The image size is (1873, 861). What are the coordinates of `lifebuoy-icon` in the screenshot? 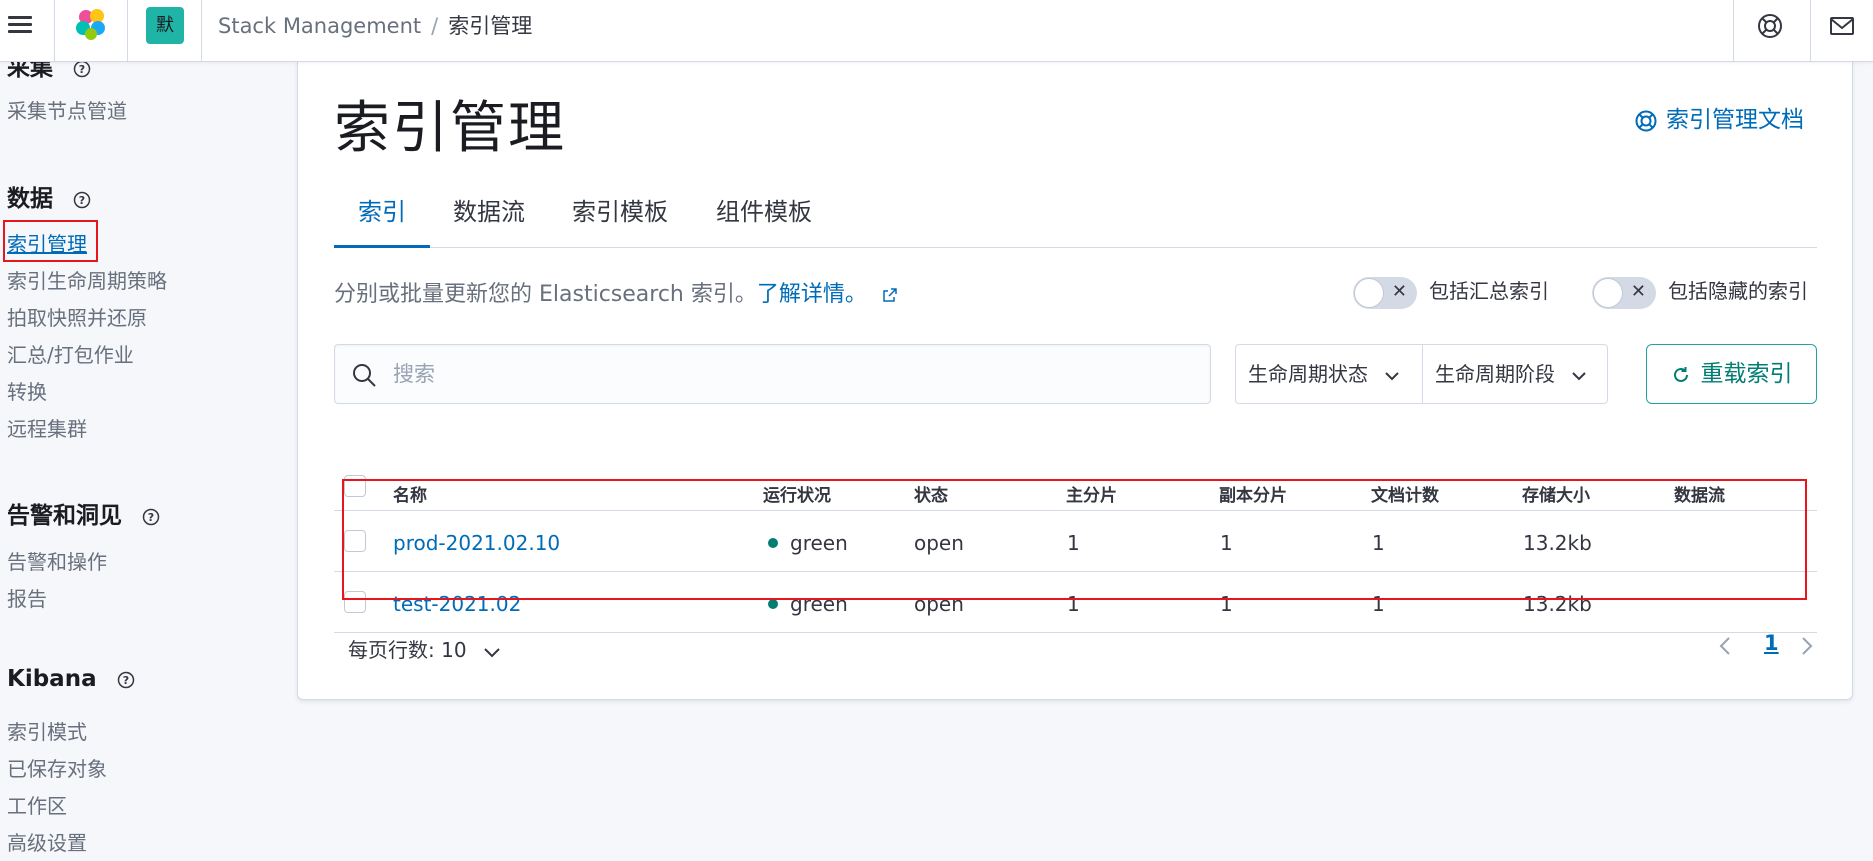 It's located at (1646, 120).